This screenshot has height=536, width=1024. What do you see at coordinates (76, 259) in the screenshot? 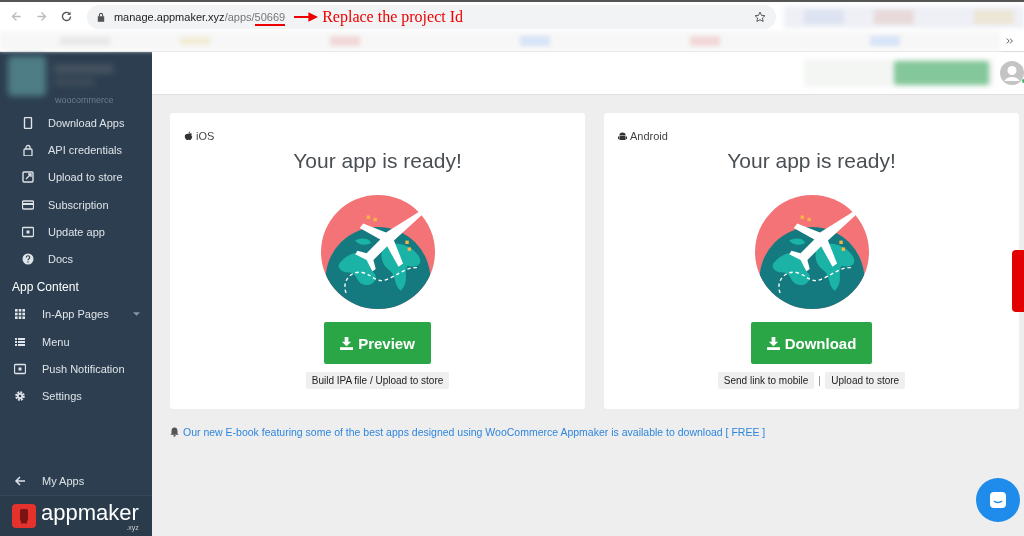
I see `sidebar-item: Docs` at bounding box center [76, 259].